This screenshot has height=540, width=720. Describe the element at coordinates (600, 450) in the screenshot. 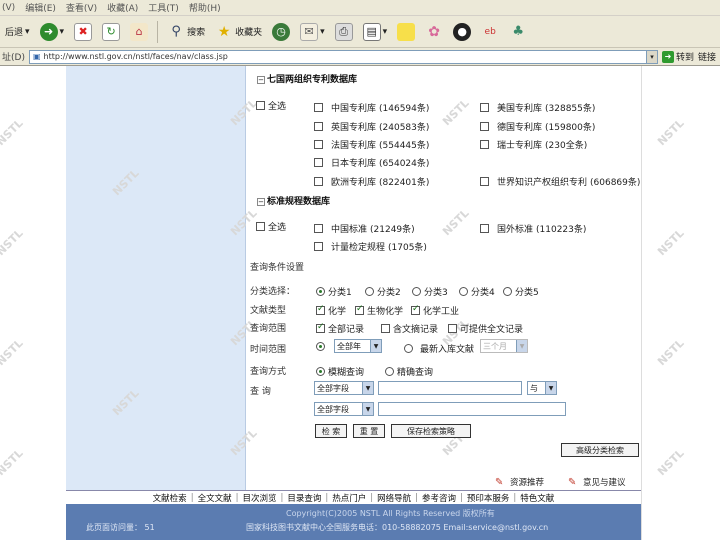

I see `advanced-search-button: 高级分类检索` at that location.